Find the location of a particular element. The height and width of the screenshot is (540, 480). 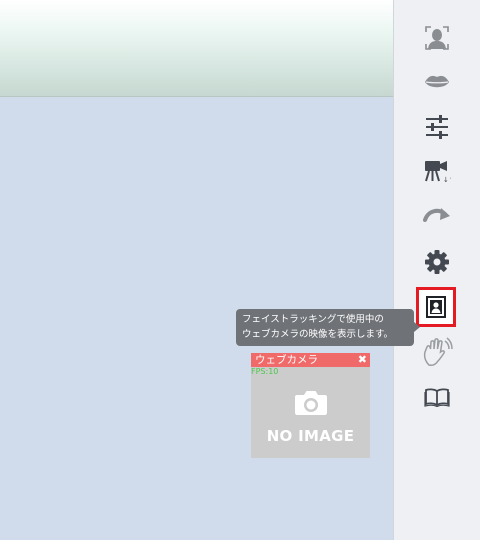

sidebar-item-video-camera: ↓↑ is located at coordinates (437, 171).